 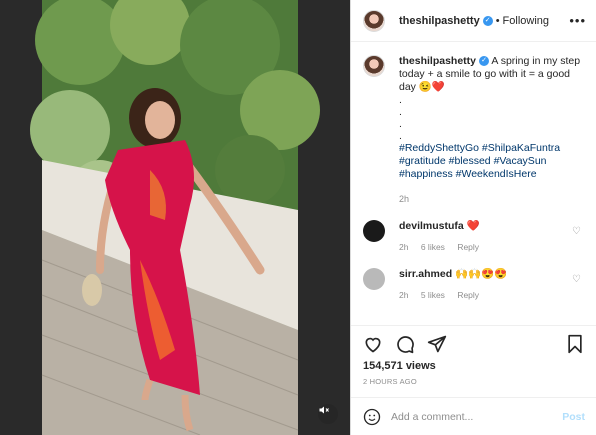 I want to click on comment-composer: Post, so click(x=473, y=416).